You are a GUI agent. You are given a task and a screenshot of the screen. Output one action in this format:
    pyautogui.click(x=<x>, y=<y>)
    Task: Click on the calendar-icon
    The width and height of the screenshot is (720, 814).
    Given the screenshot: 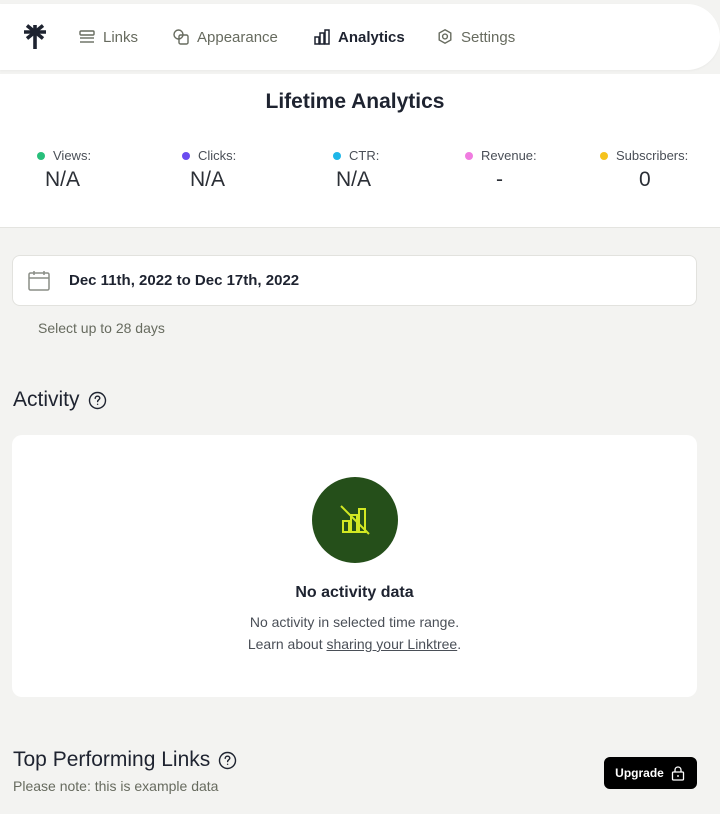 What is the action you would take?
    pyautogui.click(x=39, y=281)
    